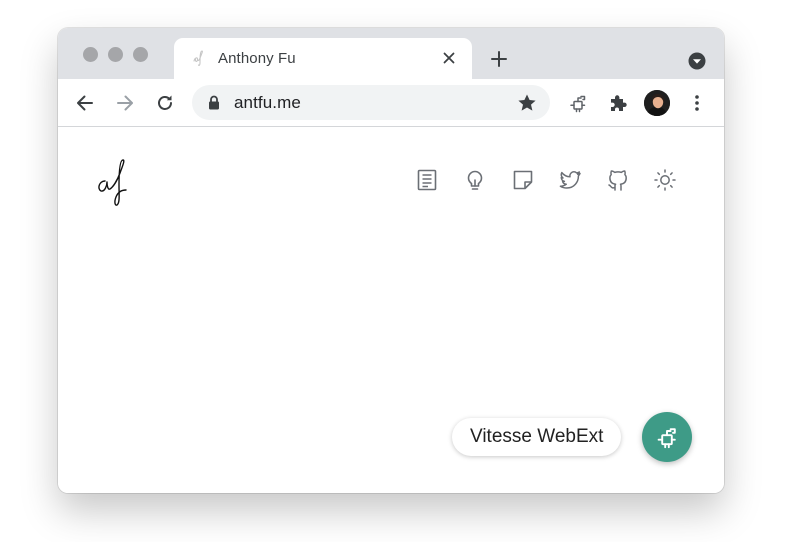  What do you see at coordinates (475, 180) in the screenshot?
I see `lightbulb-icon` at bounding box center [475, 180].